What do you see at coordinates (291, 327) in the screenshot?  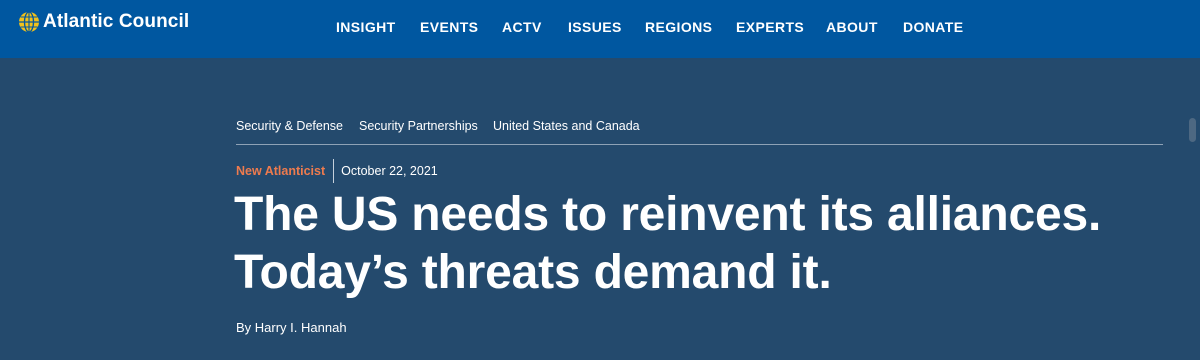 I see `article-byline: By Harry I. Hannah` at bounding box center [291, 327].